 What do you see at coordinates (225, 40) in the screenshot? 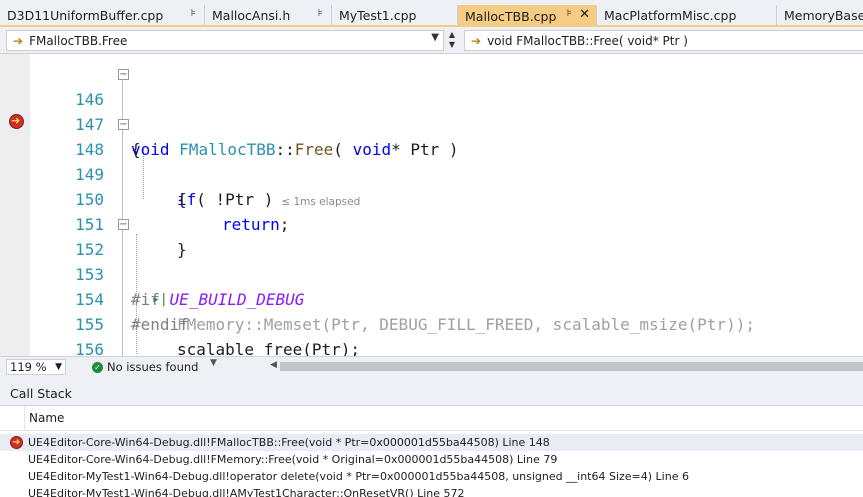
I see `scope-dropdown: ➔ FMallocTBB.Free ▼` at bounding box center [225, 40].